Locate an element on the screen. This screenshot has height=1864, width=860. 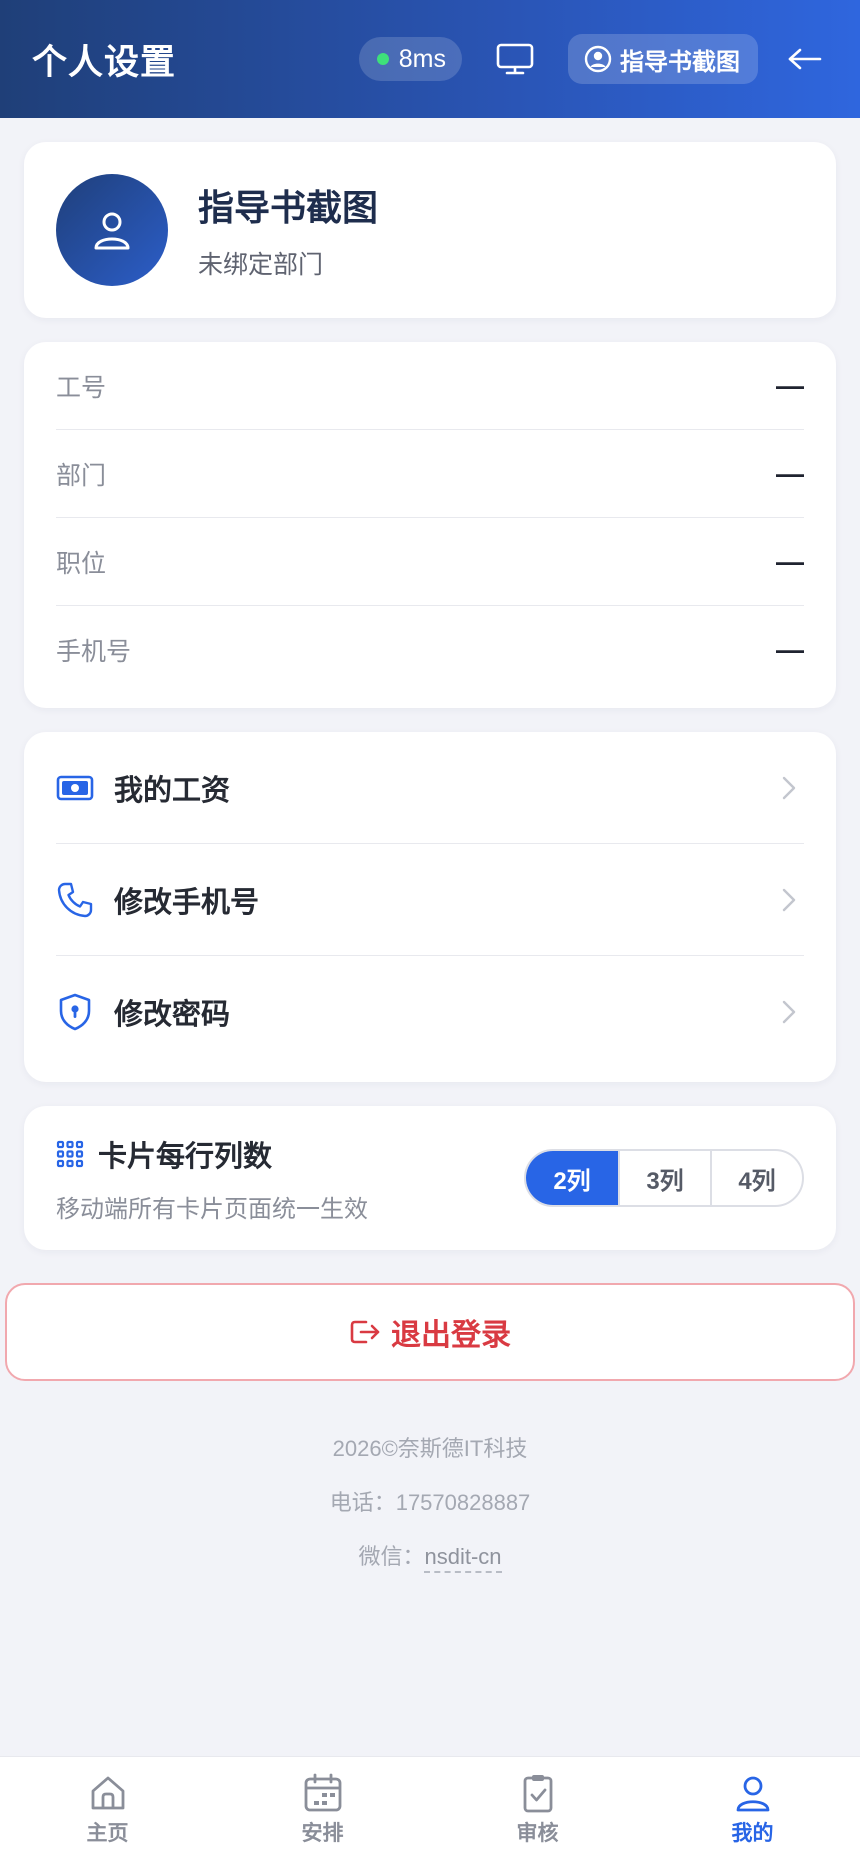
clipboard-check-icon is located at coordinates (537, 1794).